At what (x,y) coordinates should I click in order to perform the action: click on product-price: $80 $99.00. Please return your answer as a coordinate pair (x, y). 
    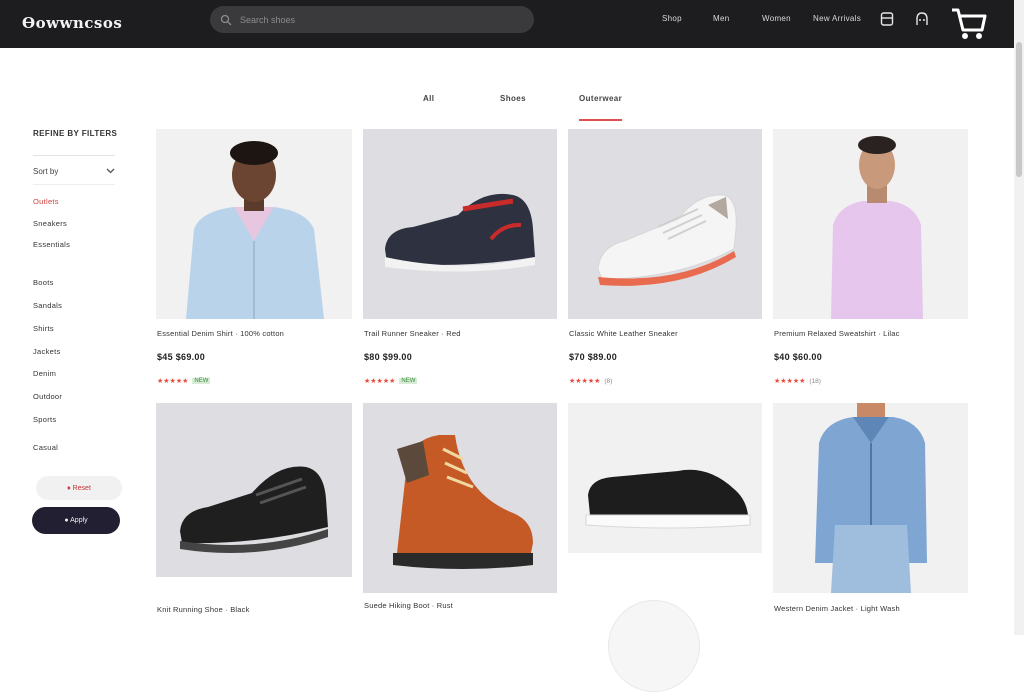
    Looking at the image, I should click on (388, 357).